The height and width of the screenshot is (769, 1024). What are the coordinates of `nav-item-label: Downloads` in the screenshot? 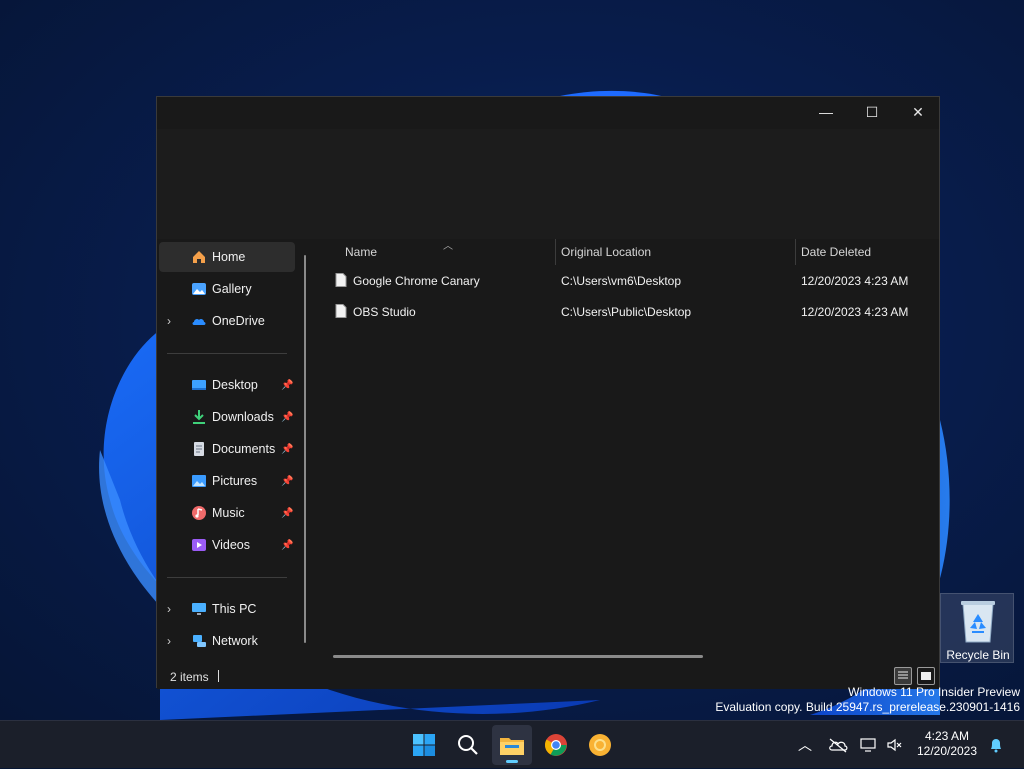 It's located at (243, 417).